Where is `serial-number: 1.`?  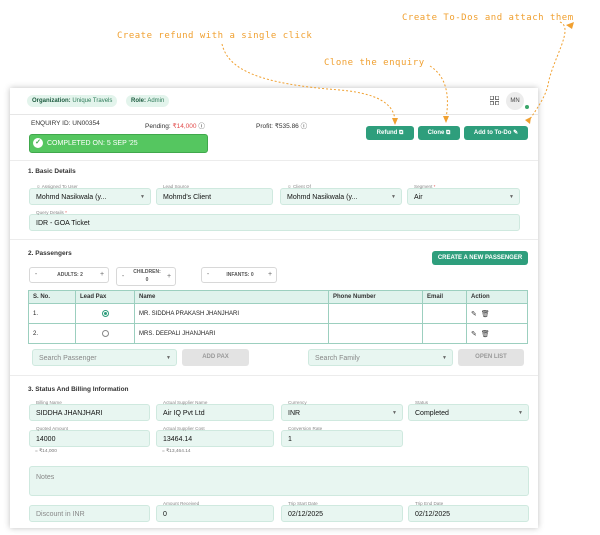
serial-number: 1. is located at coordinates (52, 313).